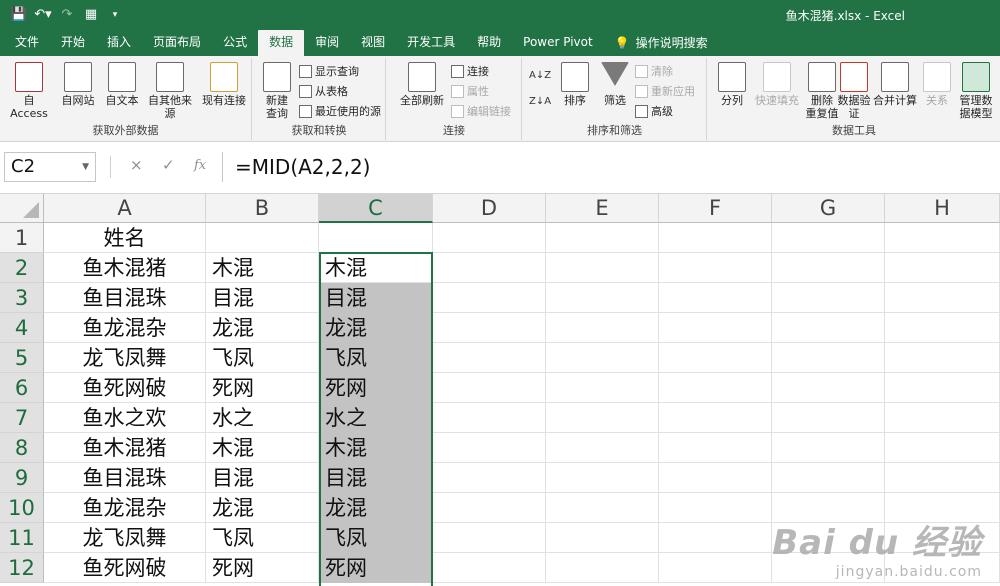 The width and height of the screenshot is (1000, 586). Describe the element at coordinates (262, 208) in the screenshot. I see `column-header-b: B` at that location.